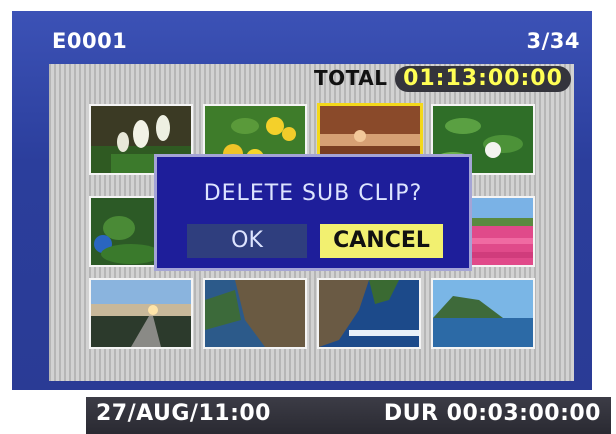  What do you see at coordinates (255, 313) in the screenshot?
I see `thumbnail-coastline-cliffs` at bounding box center [255, 313].